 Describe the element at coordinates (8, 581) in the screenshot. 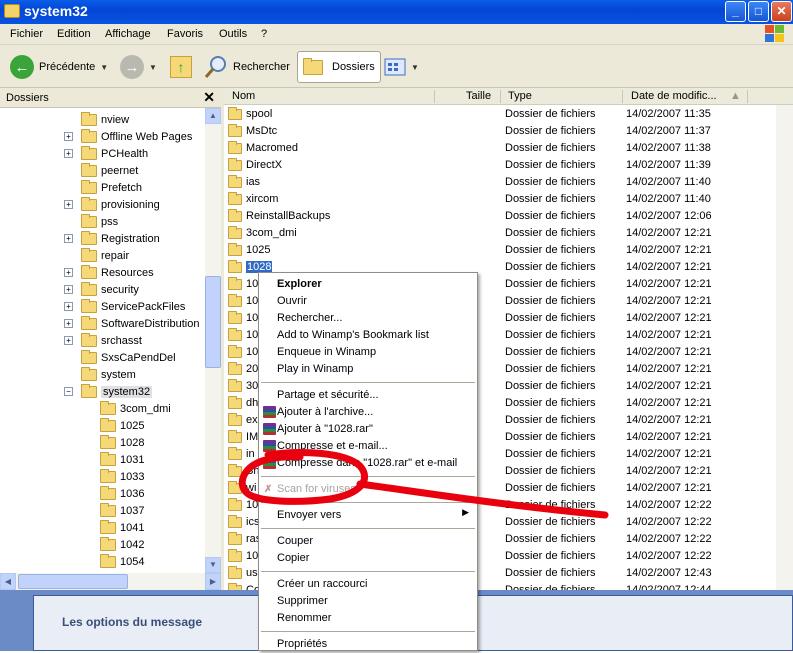

I see `scroll-left-icon: ◀` at that location.